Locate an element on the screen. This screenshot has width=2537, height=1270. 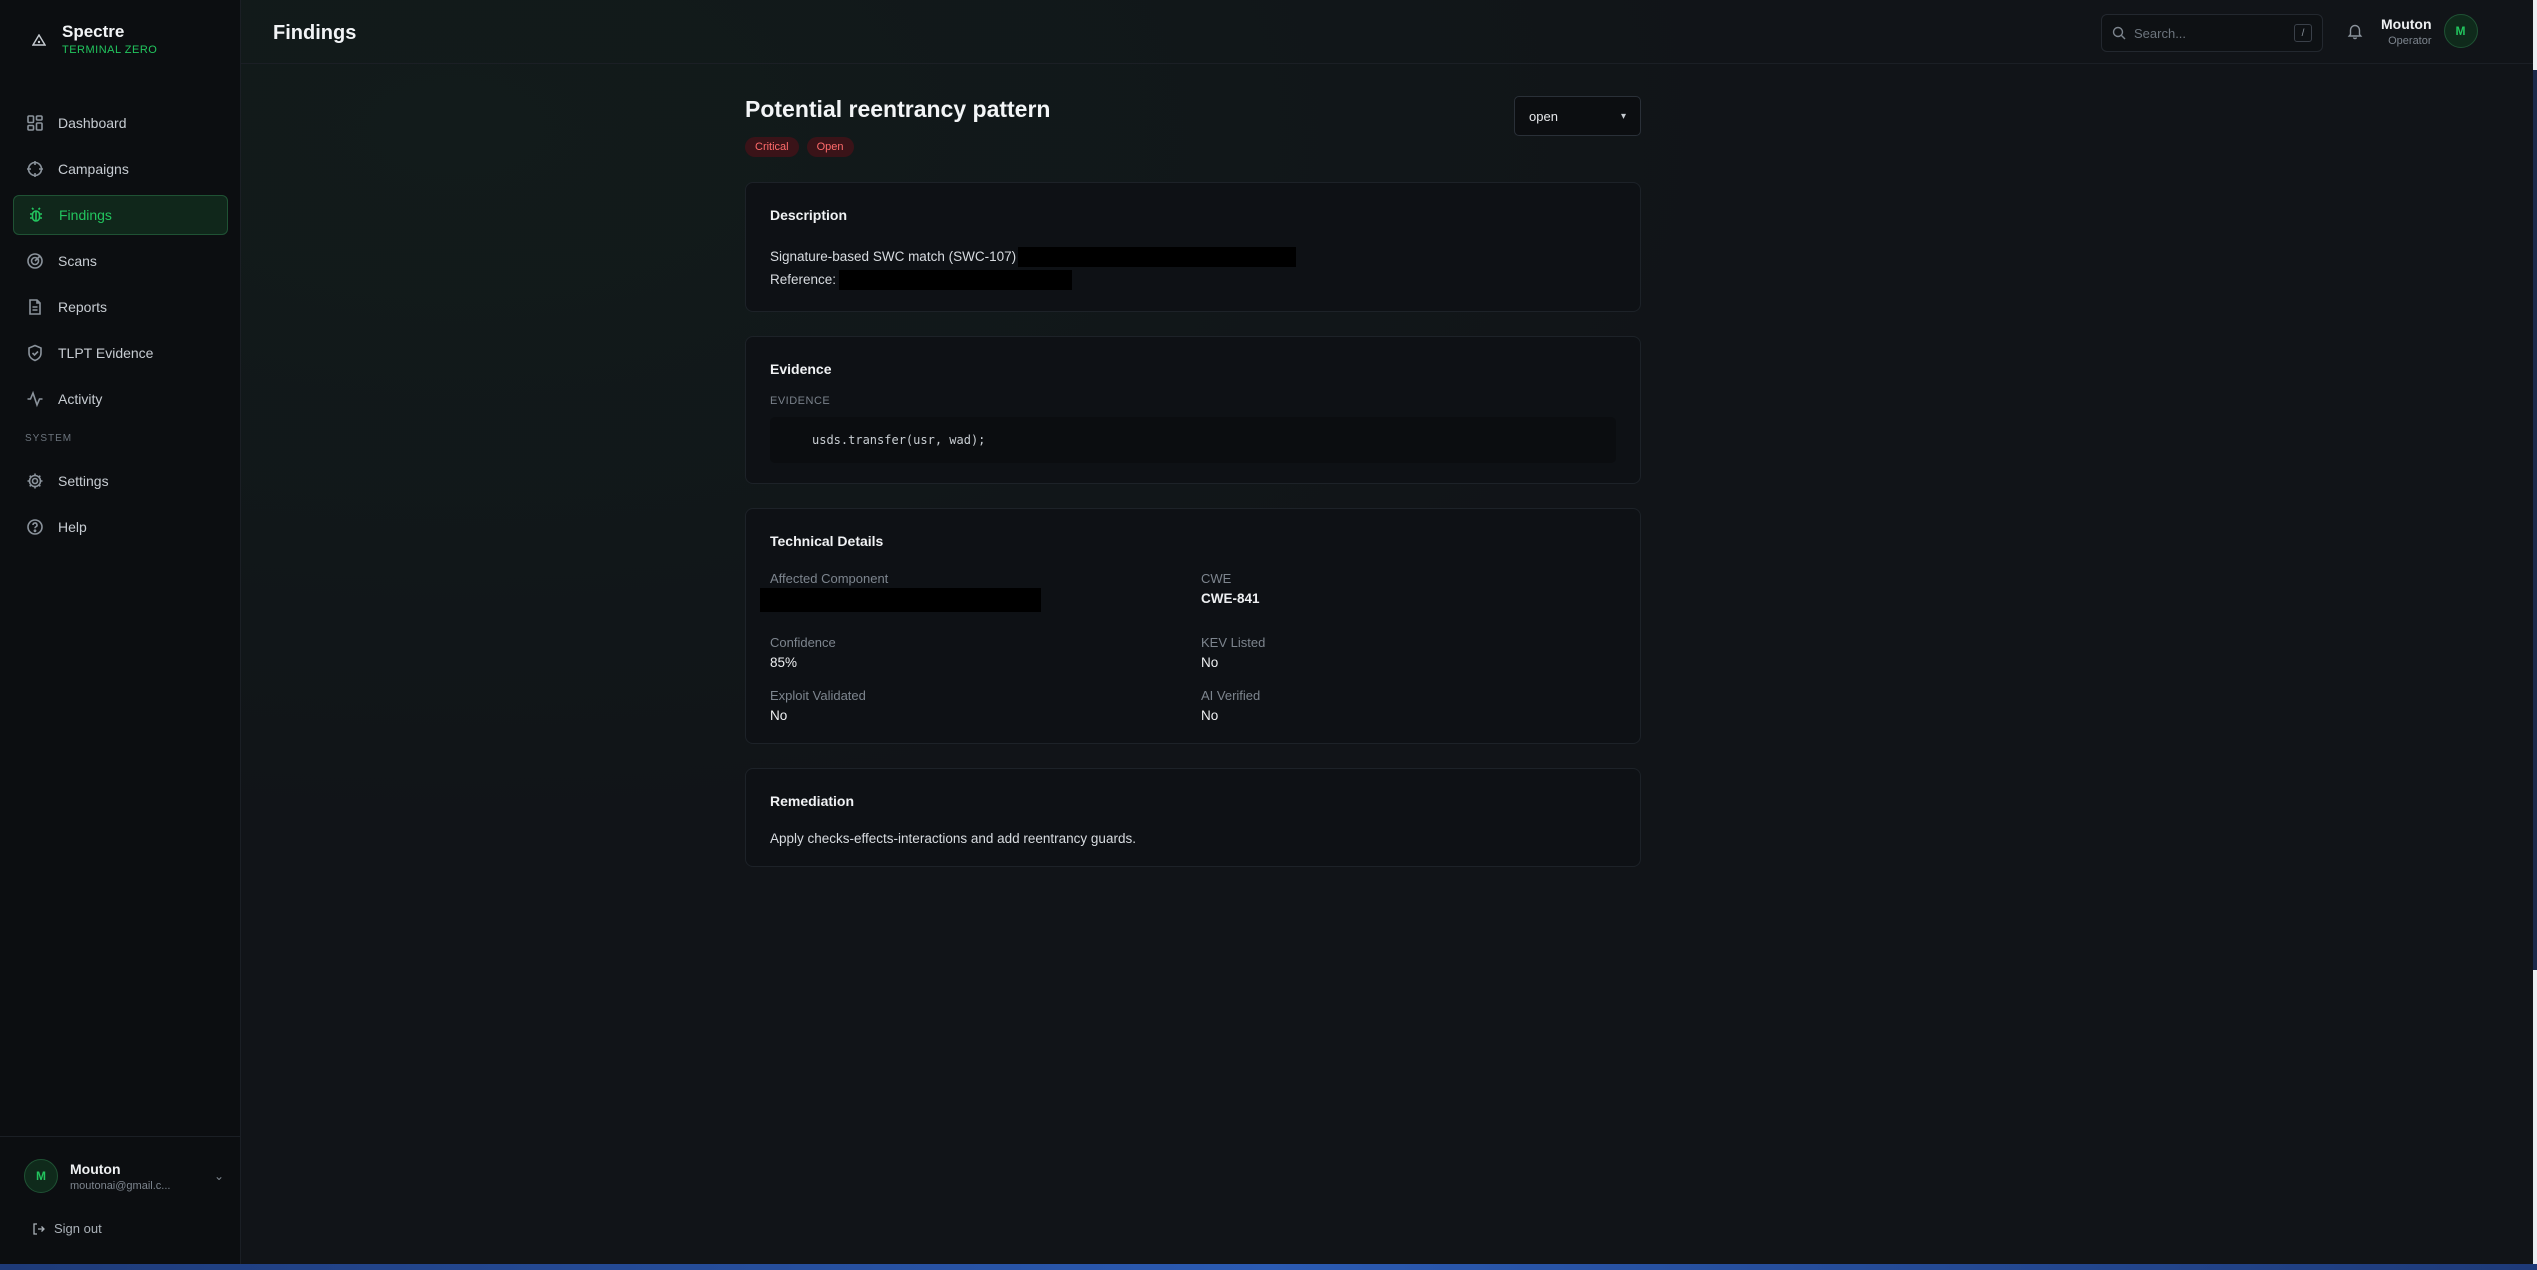
finding-title: Potential reentrancy pattern is located at coordinates (898, 109).